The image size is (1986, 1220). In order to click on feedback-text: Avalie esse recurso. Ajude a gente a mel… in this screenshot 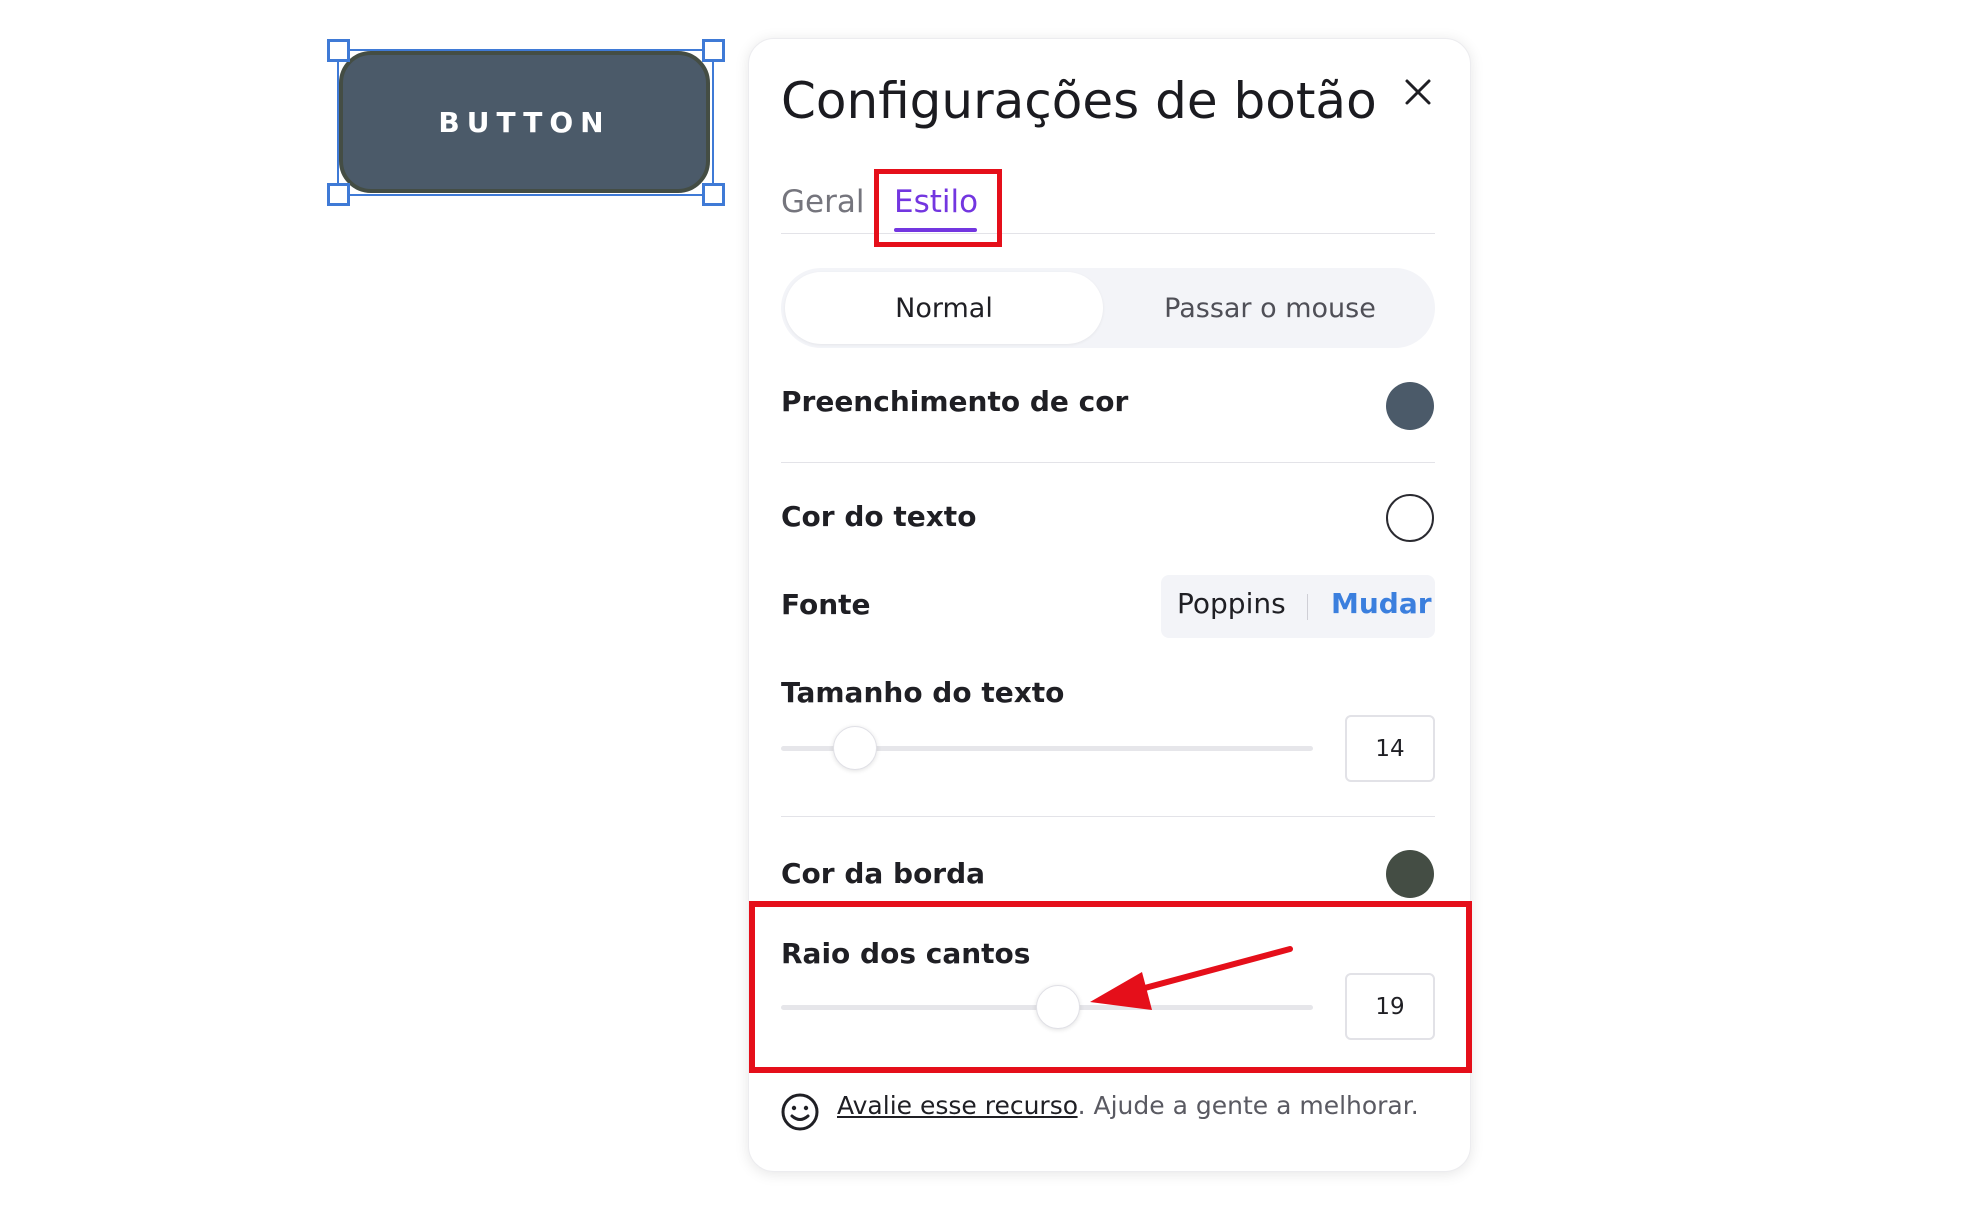, I will do `click(1128, 1105)`.